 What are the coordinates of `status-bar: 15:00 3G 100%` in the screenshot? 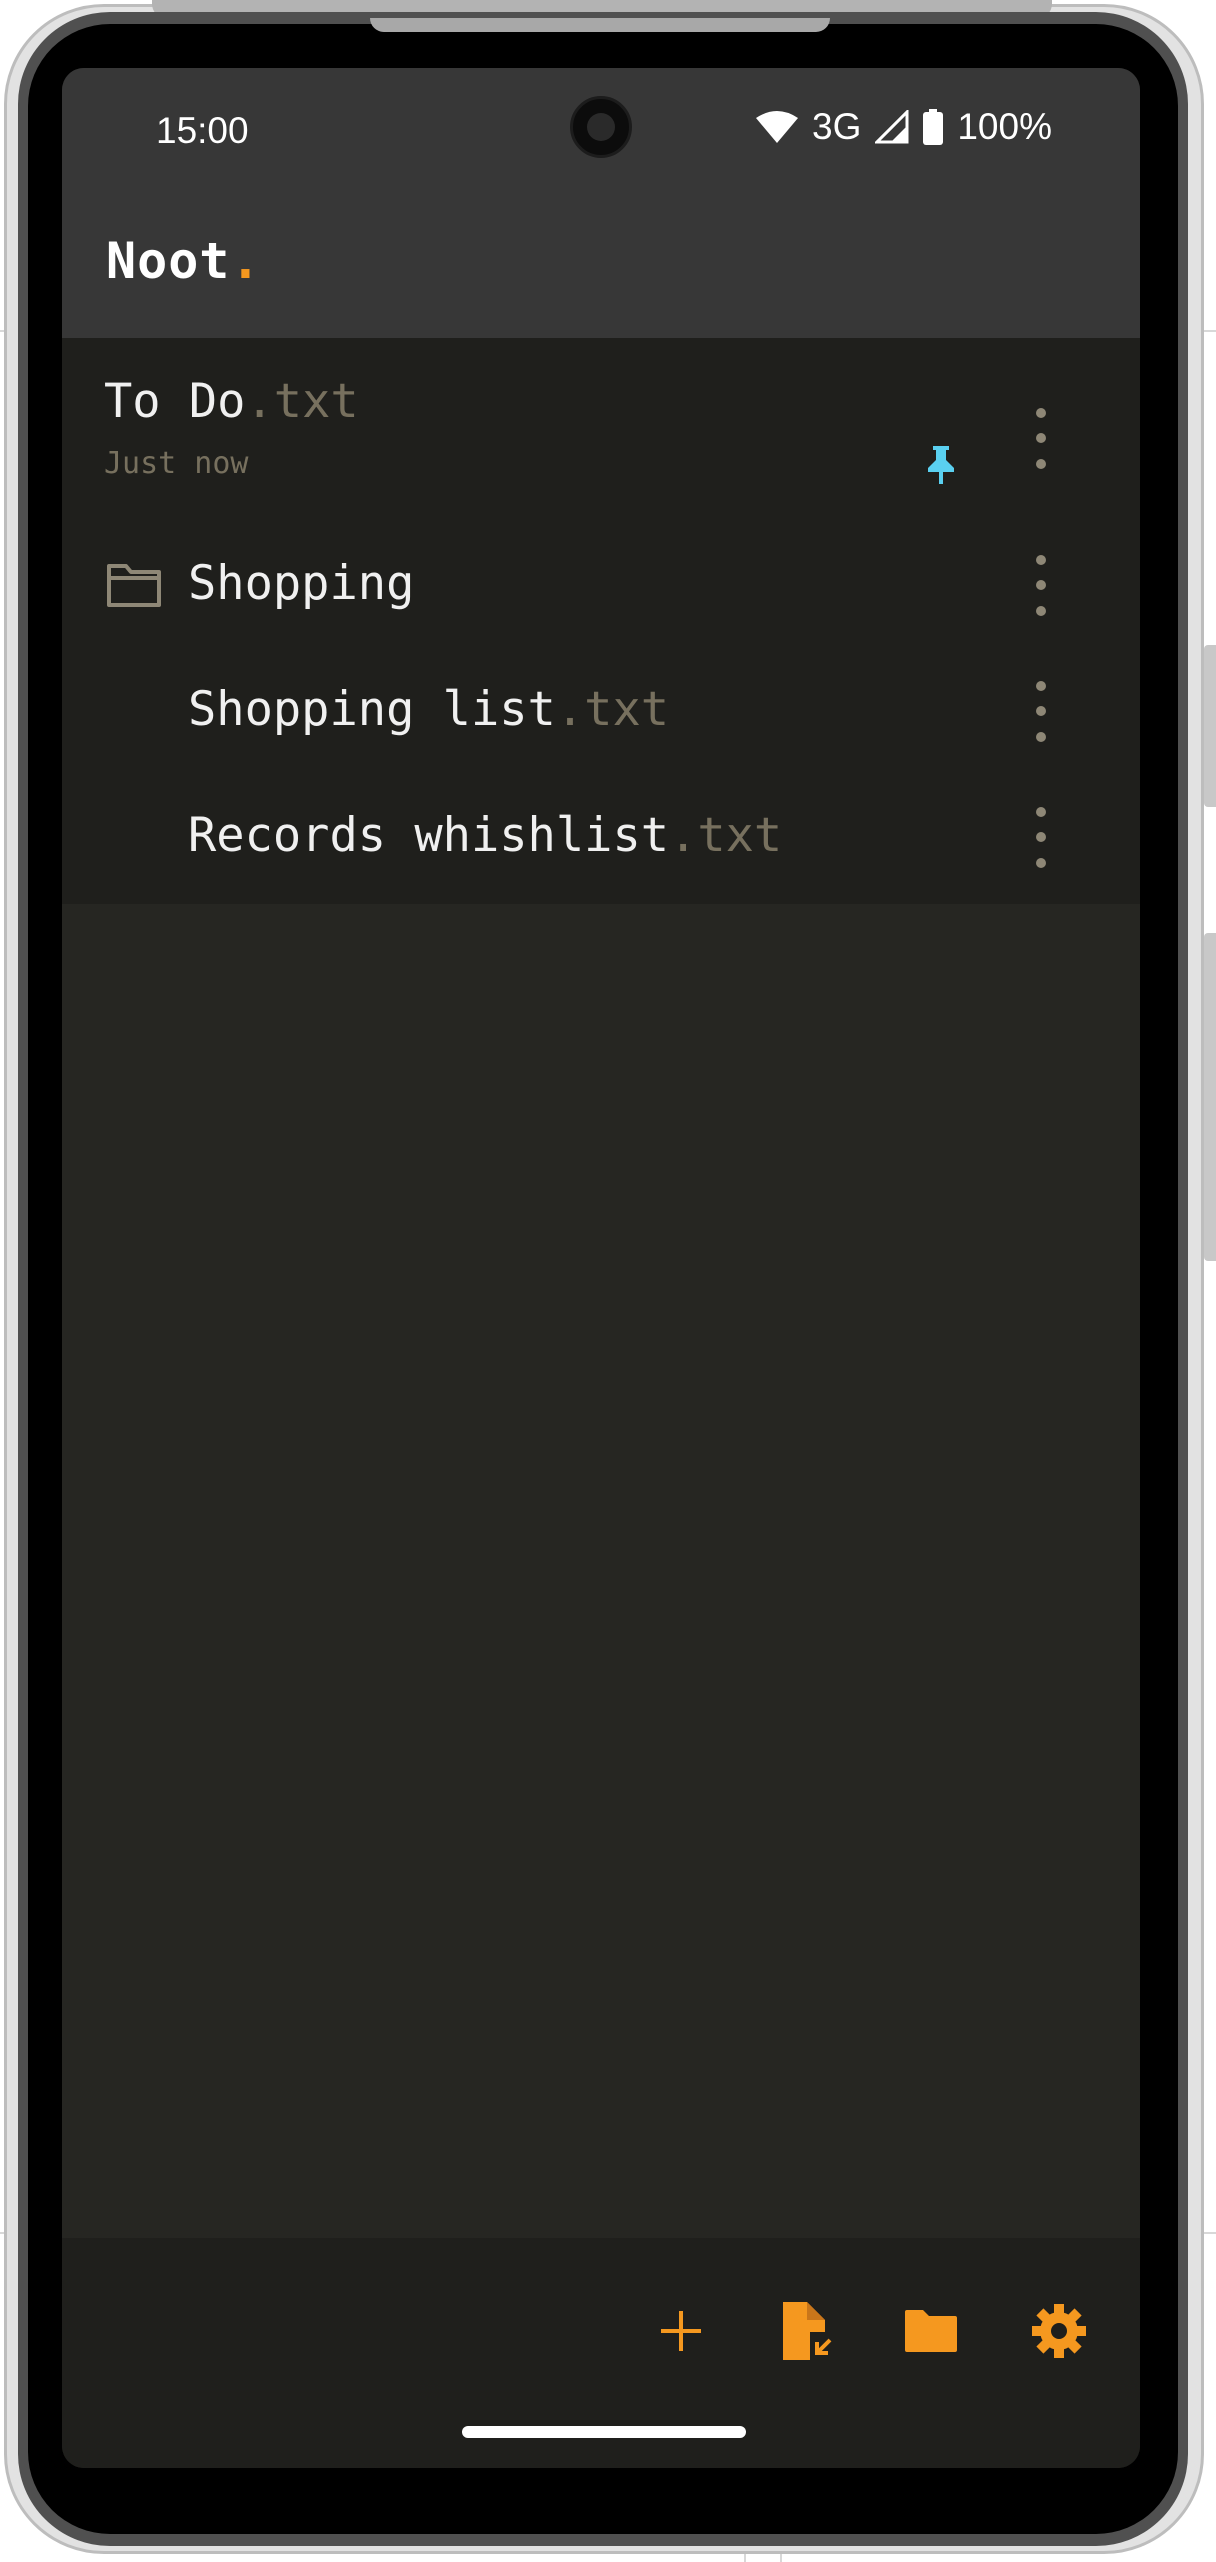 It's located at (601, 130).